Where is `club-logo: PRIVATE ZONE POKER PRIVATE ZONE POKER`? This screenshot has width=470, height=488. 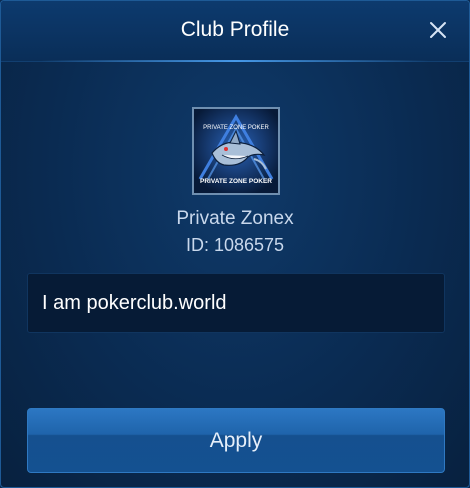
club-logo: PRIVATE ZONE POKER PRIVATE ZONE POKER is located at coordinates (236, 151).